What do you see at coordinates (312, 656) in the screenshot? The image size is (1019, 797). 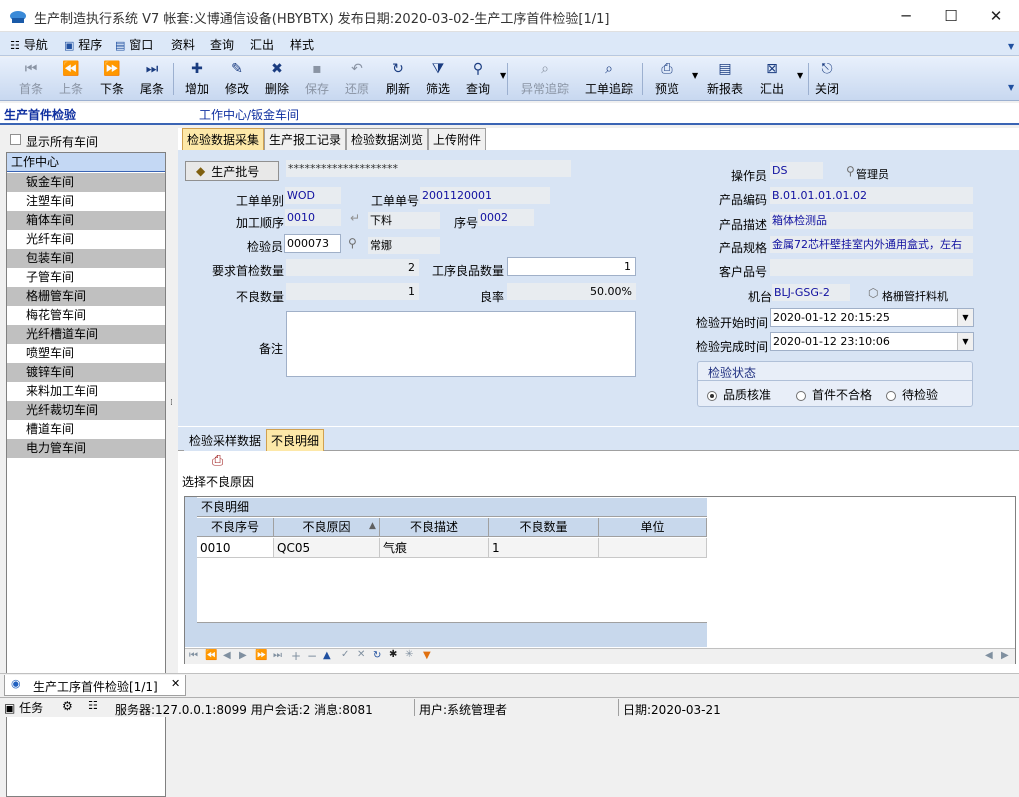 I see `nav-remove-icon: −` at bounding box center [312, 656].